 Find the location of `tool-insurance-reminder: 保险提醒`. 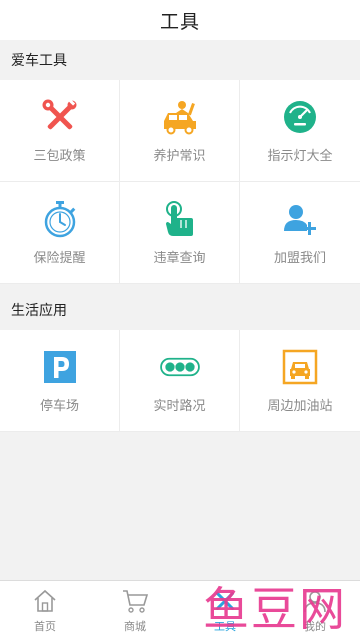

tool-insurance-reminder: 保险提醒 is located at coordinates (60, 233).